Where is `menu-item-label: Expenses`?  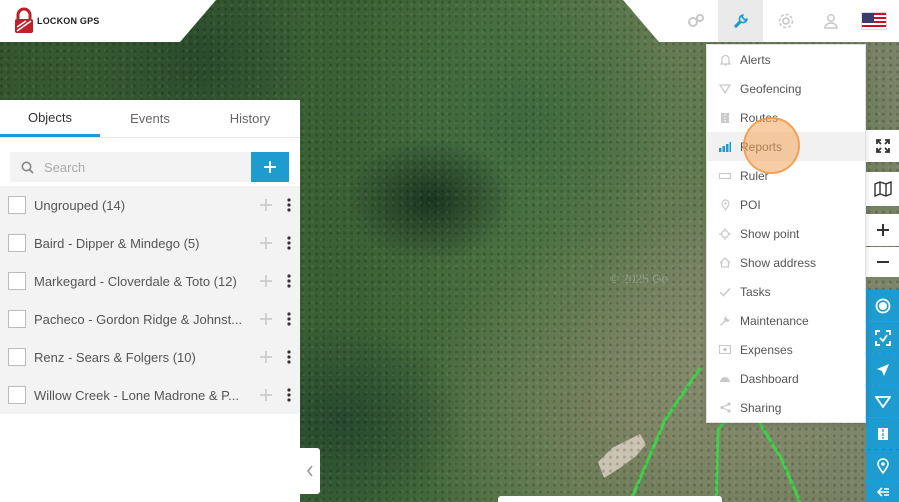
menu-item-label: Expenses is located at coordinates (766, 349).